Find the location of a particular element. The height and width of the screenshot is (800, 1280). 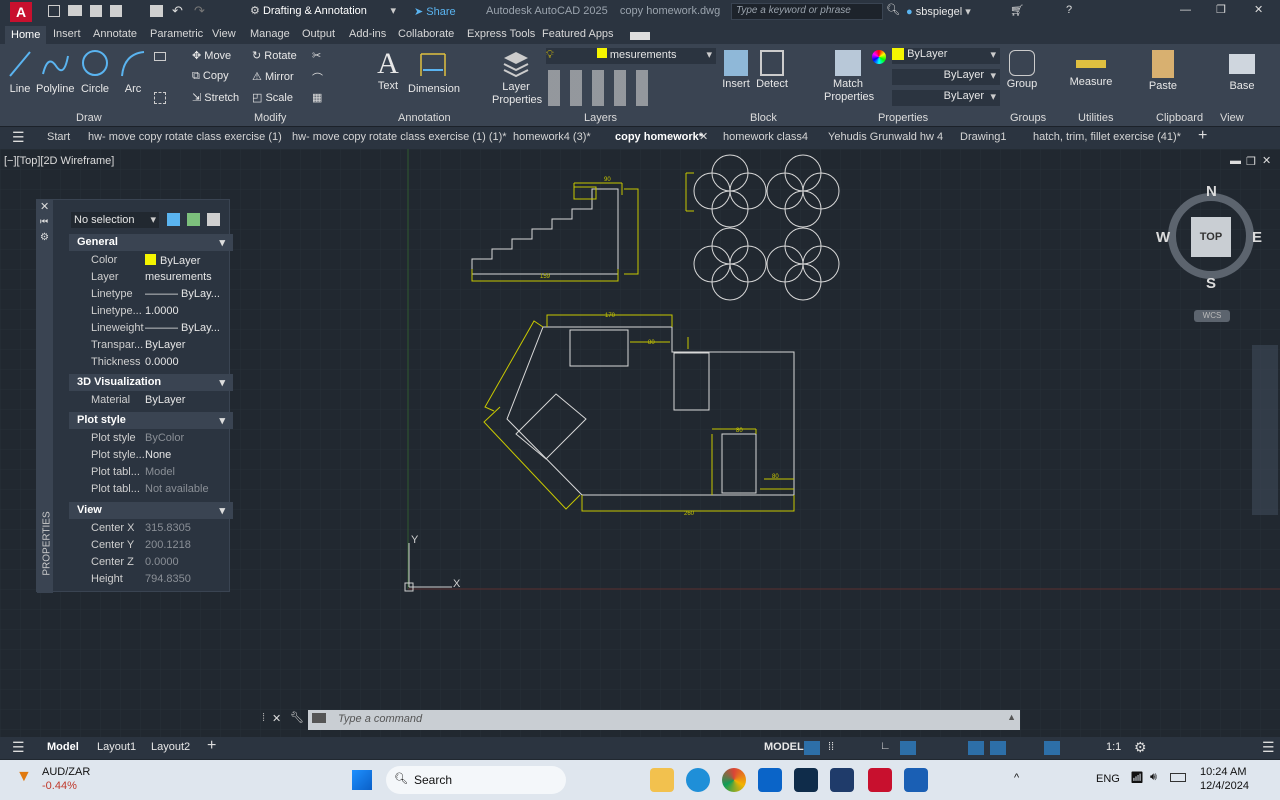

viewcube: TOP N S W E is located at coordinates (1209, 237).